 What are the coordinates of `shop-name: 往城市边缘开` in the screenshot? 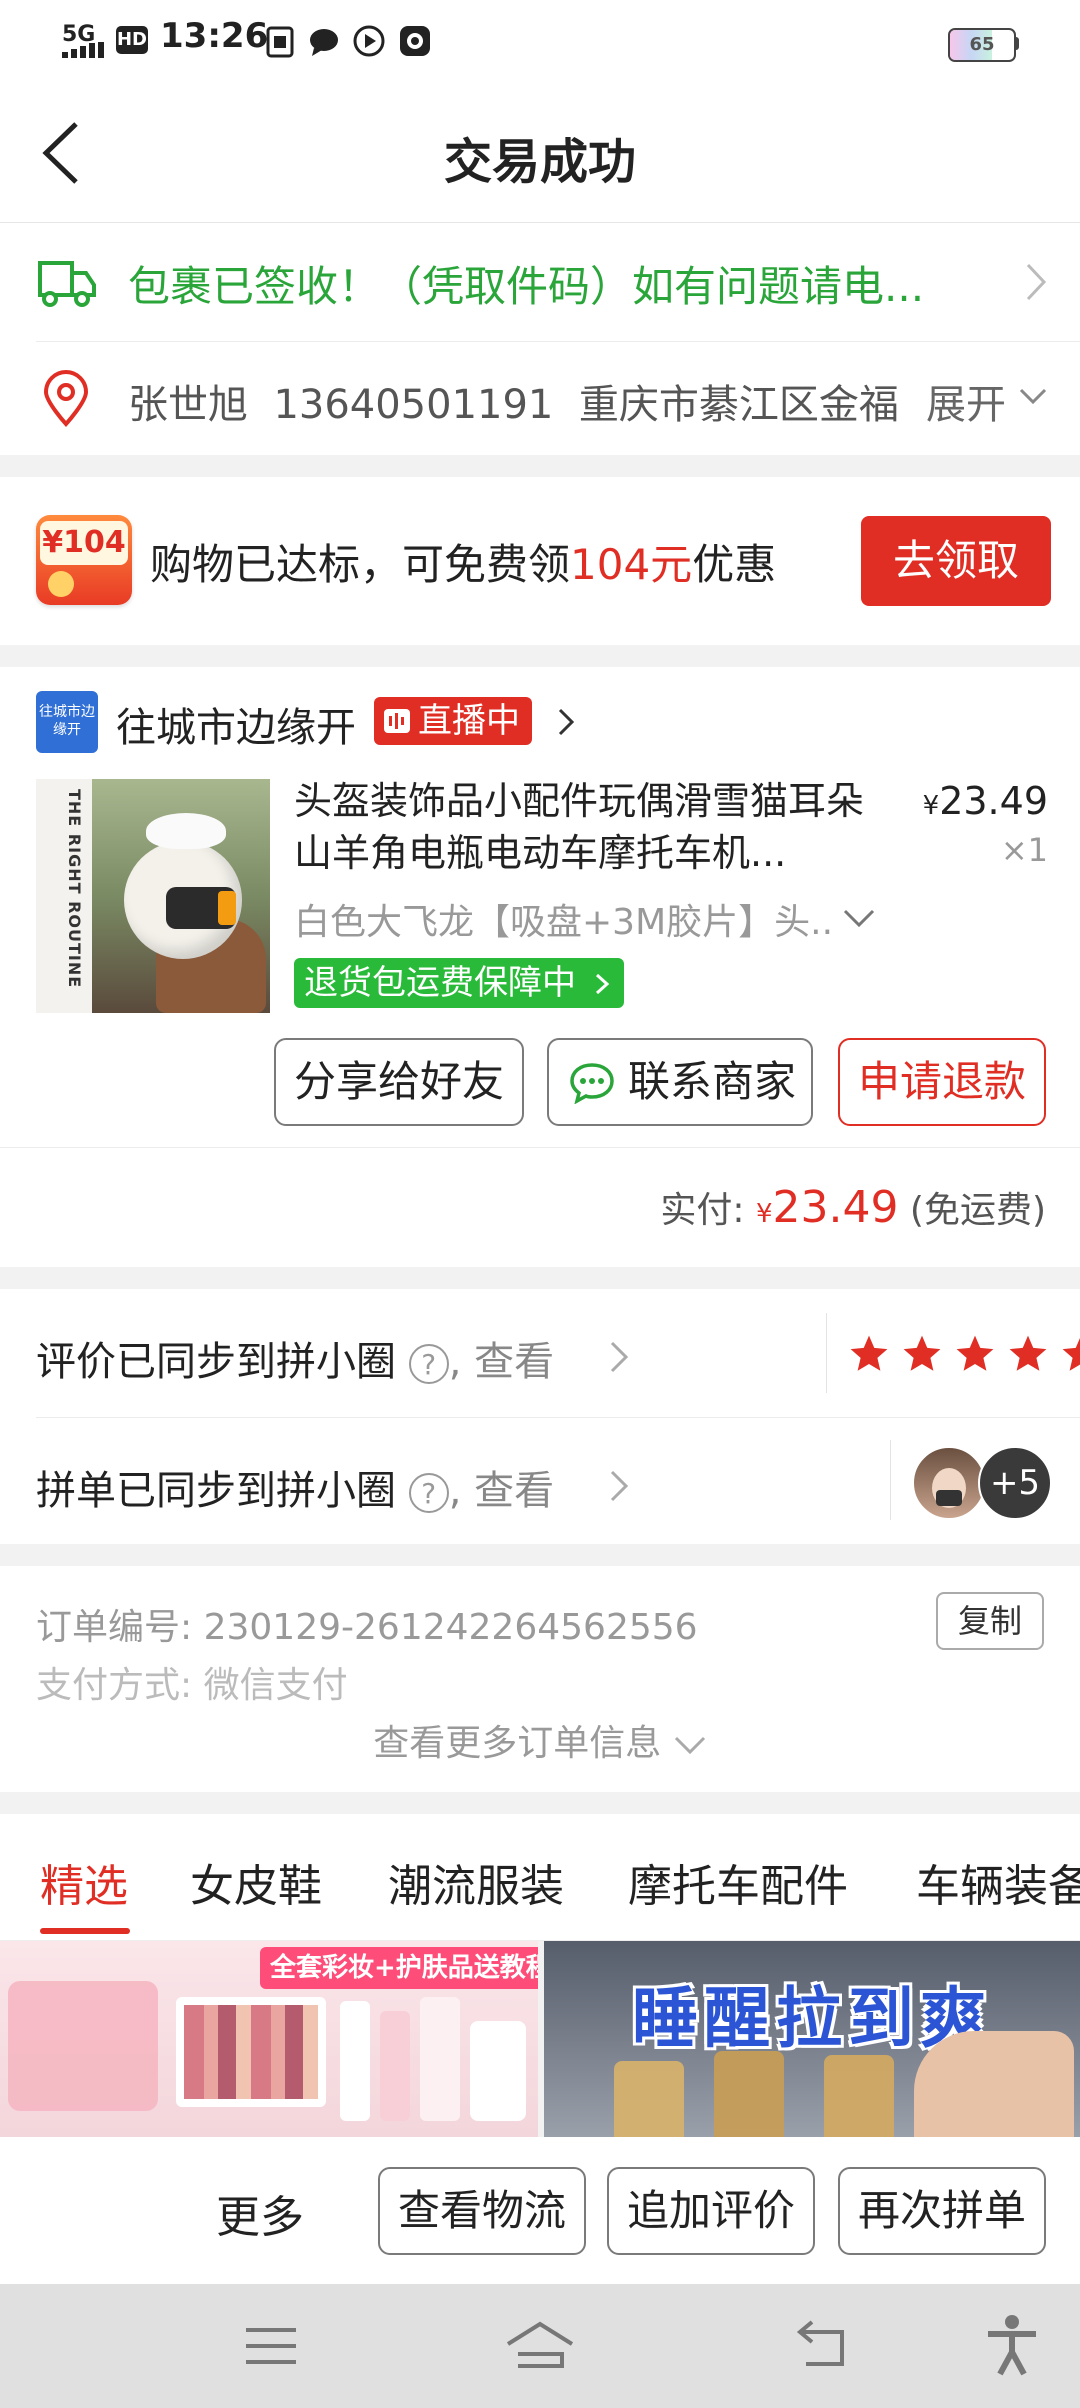 It's located at (236, 724).